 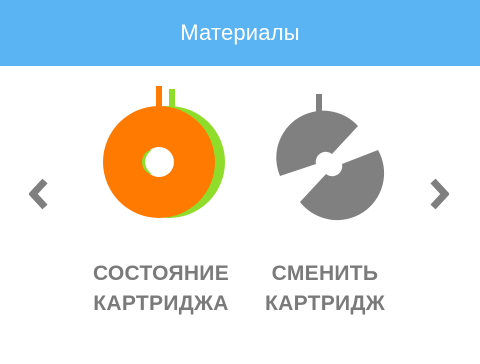 What do you see at coordinates (161, 273) in the screenshot?
I see `cartridge-status-label-line1: СОСТОЯНИЕ` at bounding box center [161, 273].